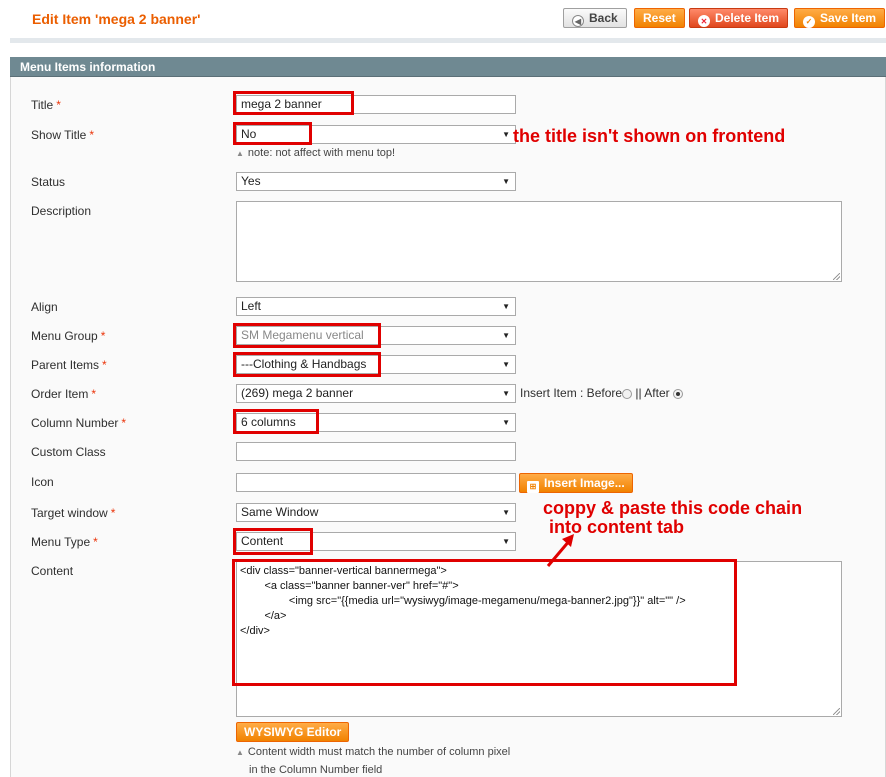 This screenshot has width=886, height=777. What do you see at coordinates (68, 452) in the screenshot?
I see `custom-class-label: Custom Class` at bounding box center [68, 452].